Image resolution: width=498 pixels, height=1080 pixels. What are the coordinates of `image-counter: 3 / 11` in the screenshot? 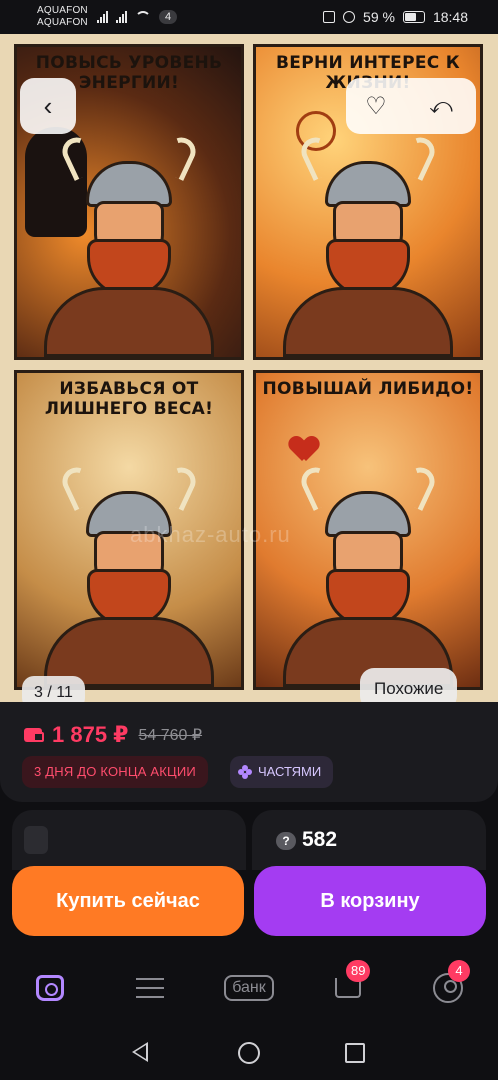 It's located at (53, 690).